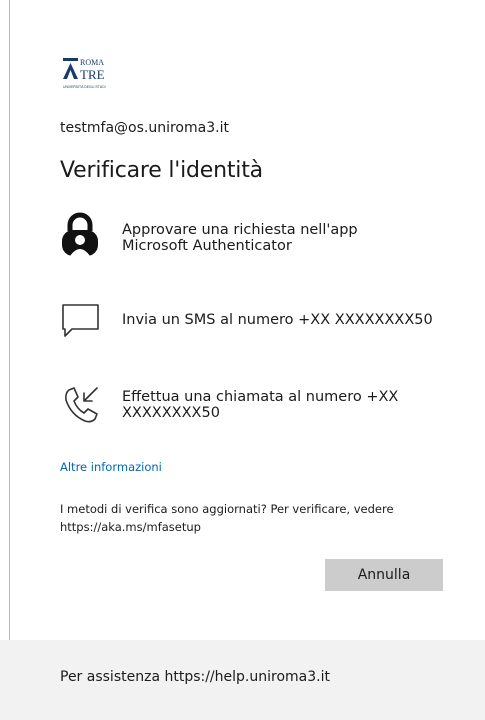 This screenshot has height=720, width=485. I want to click on footer-help-text: Per assistenza https://help.uniroma3.it, so click(195, 677).